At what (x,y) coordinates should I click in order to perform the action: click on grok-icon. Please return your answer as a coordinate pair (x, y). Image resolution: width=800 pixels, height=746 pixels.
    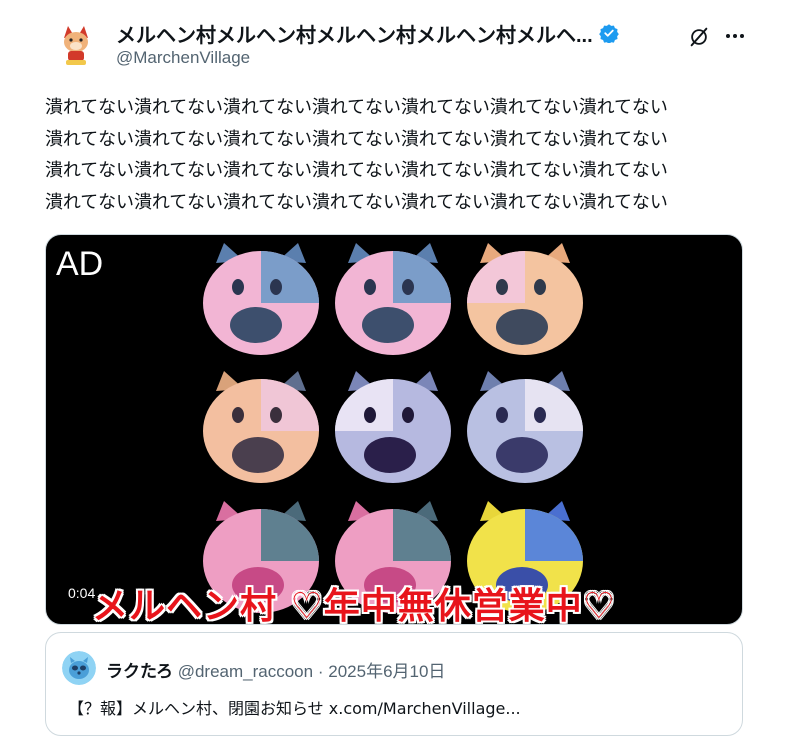
    Looking at the image, I should click on (699, 37).